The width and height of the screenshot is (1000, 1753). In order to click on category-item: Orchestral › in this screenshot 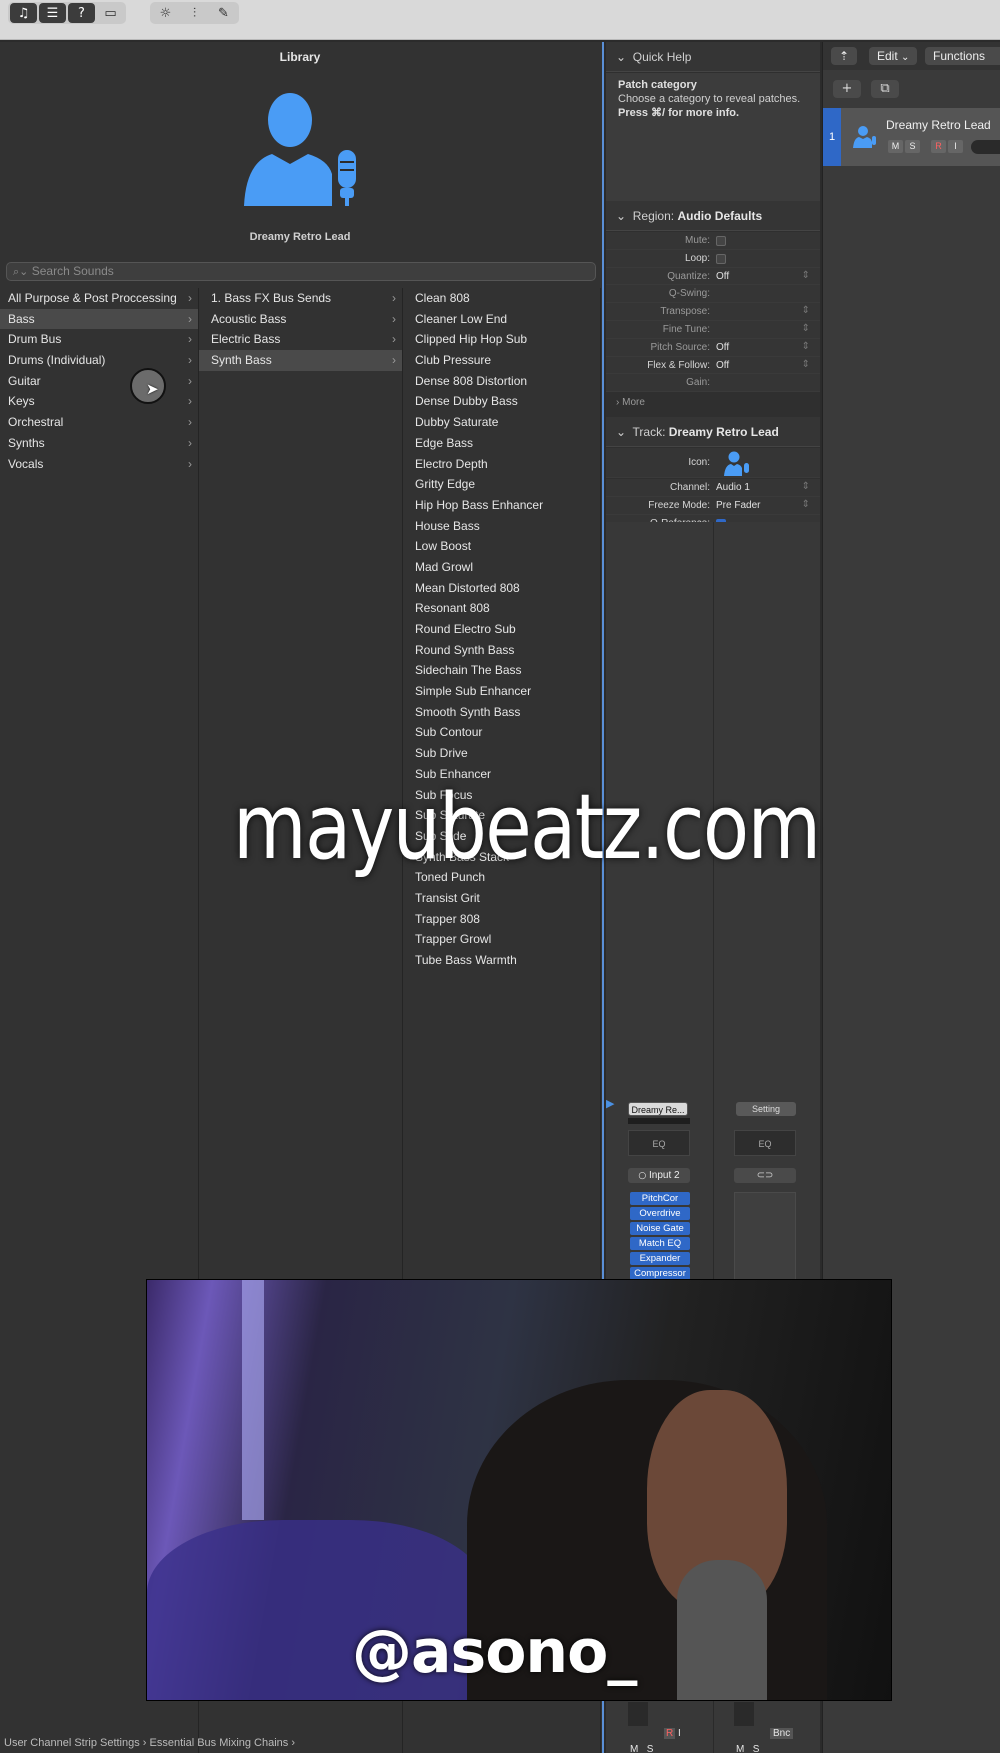, I will do `click(99, 422)`.